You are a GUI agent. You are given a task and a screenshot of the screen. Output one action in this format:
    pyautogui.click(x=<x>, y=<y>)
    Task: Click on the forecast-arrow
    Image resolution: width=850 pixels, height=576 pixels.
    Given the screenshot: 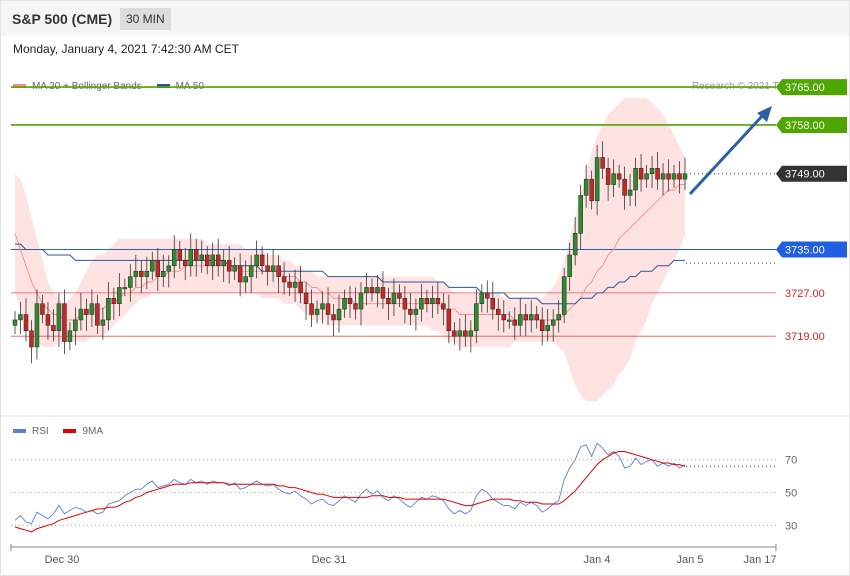 What is the action you would take?
    pyautogui.click(x=727, y=154)
    